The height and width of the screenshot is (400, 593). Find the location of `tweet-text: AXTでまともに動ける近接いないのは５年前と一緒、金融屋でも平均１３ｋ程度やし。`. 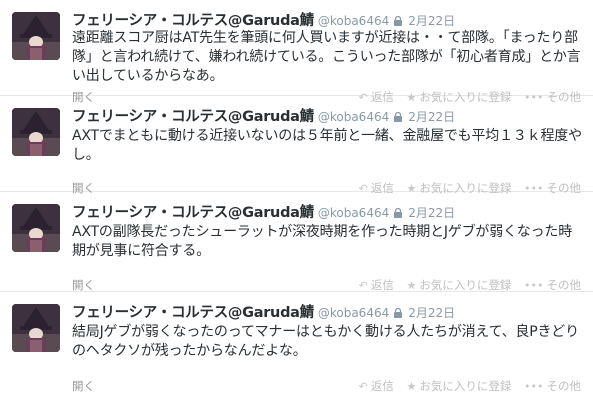

tweet-text: AXTでまともに動ける近接いないのは５年前と一緒、金融屋でも平均１３ｋ程度やし。 is located at coordinates (327, 145).